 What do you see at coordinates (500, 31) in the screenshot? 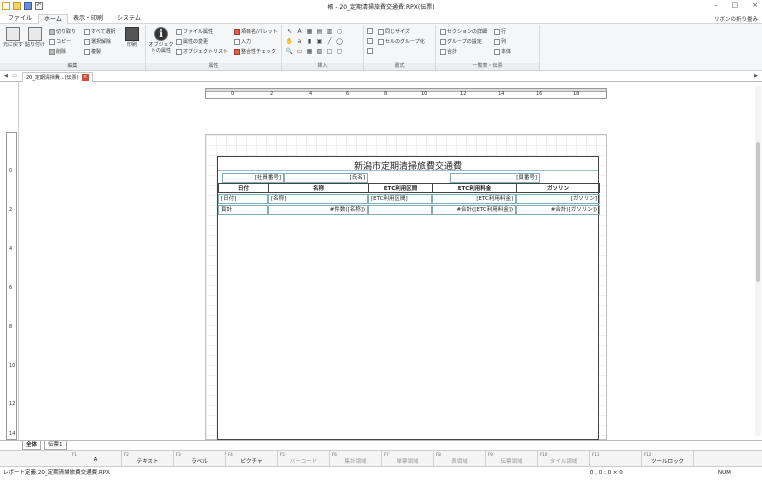
I see `row-button: 行` at bounding box center [500, 31].